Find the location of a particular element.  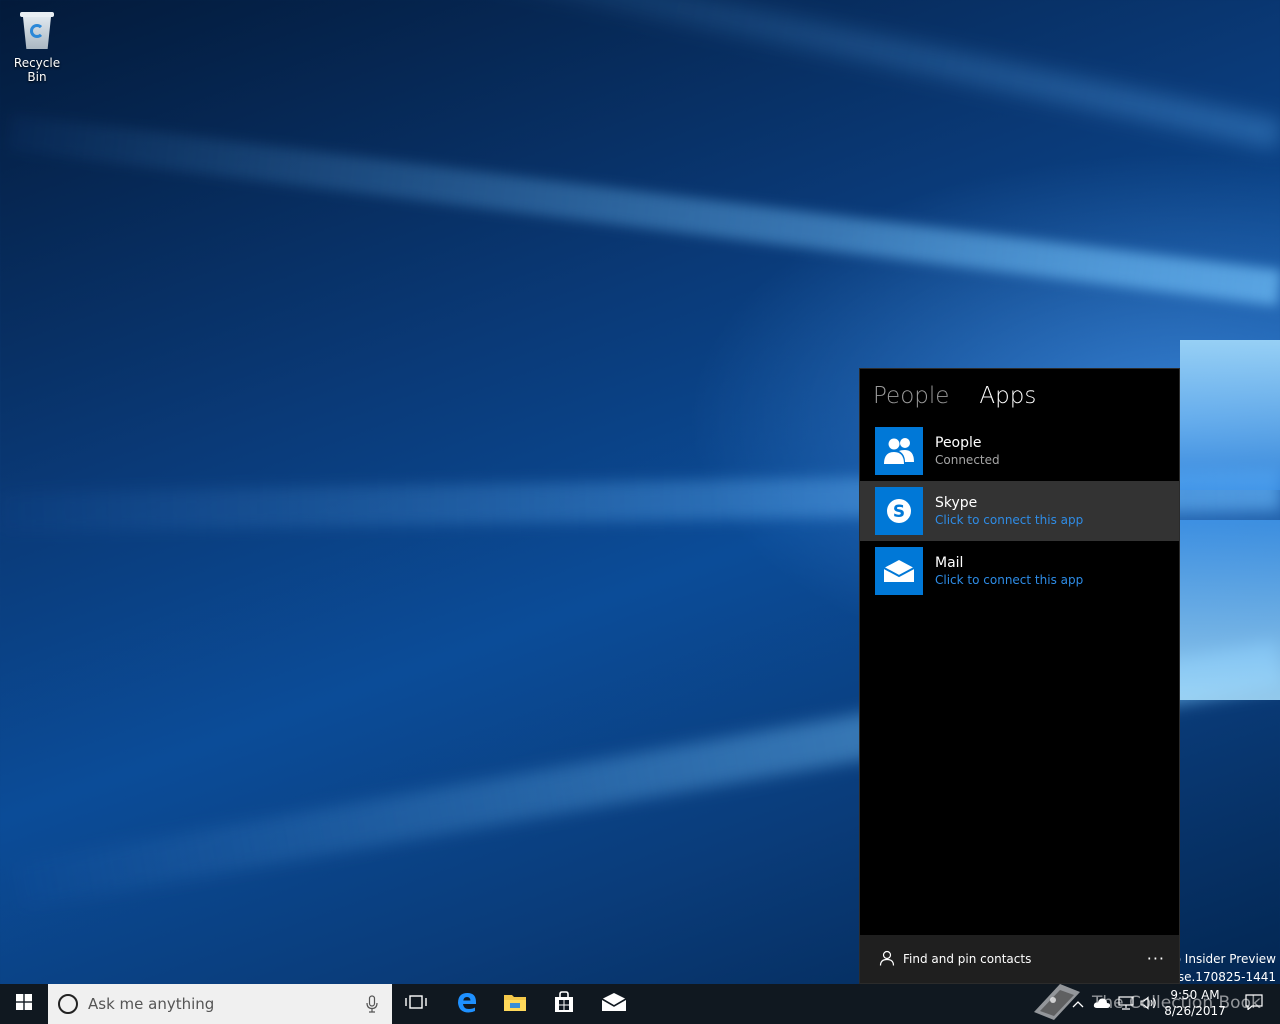

file-explorer-button is located at coordinates (515, 1004).